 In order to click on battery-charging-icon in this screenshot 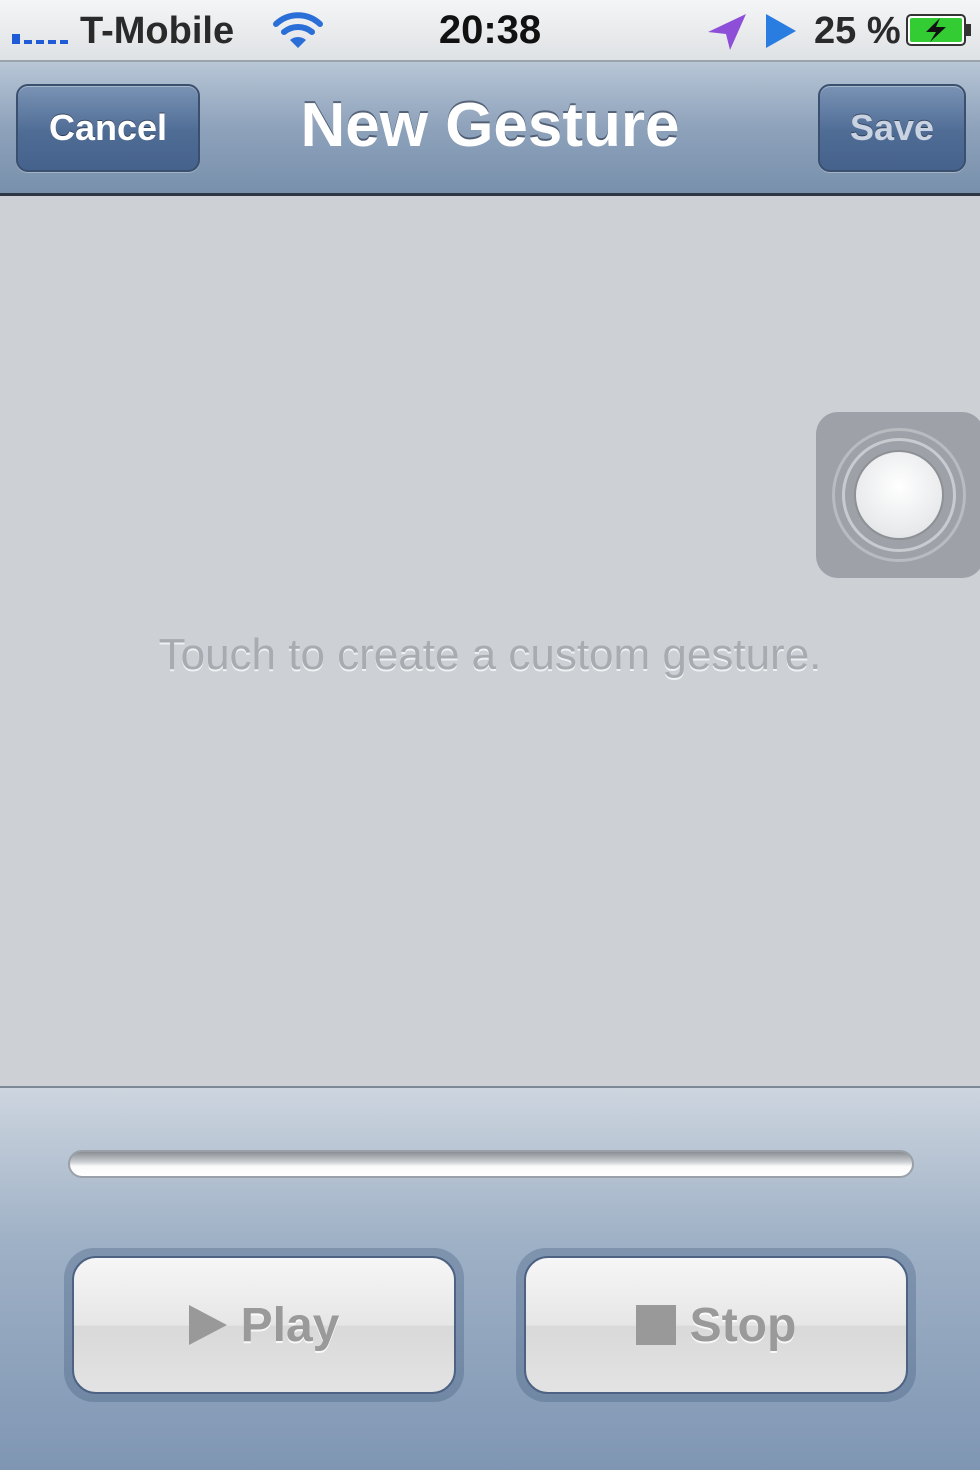, I will do `click(938, 30)`.